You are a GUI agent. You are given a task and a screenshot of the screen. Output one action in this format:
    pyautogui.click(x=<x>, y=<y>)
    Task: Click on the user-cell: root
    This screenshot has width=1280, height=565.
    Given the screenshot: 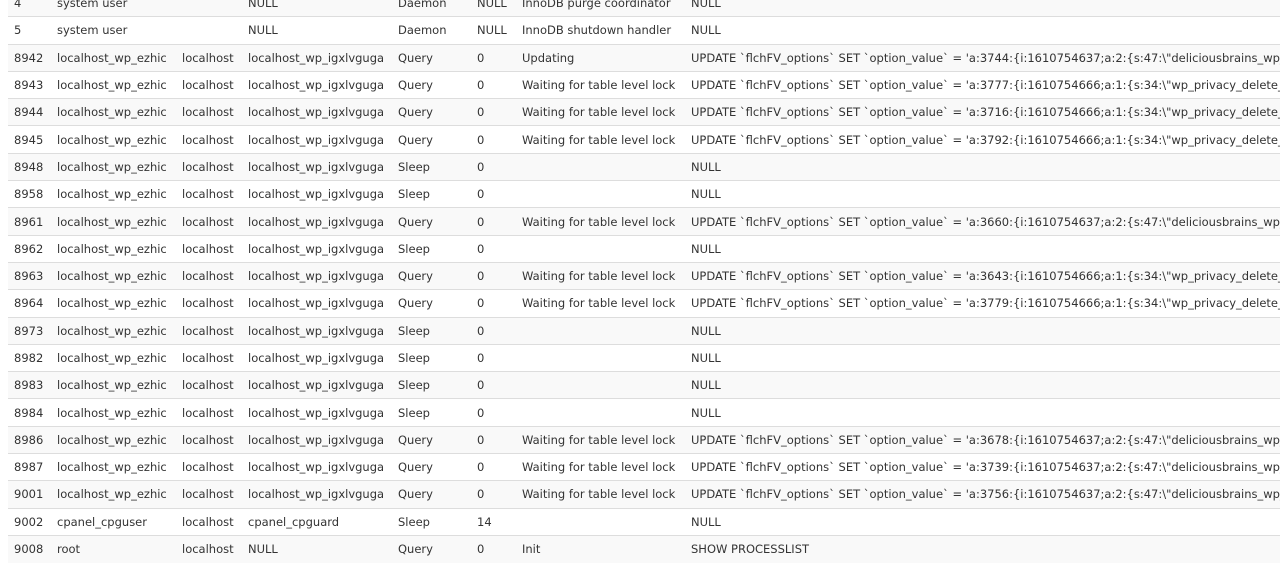 What is the action you would take?
    pyautogui.click(x=113, y=548)
    